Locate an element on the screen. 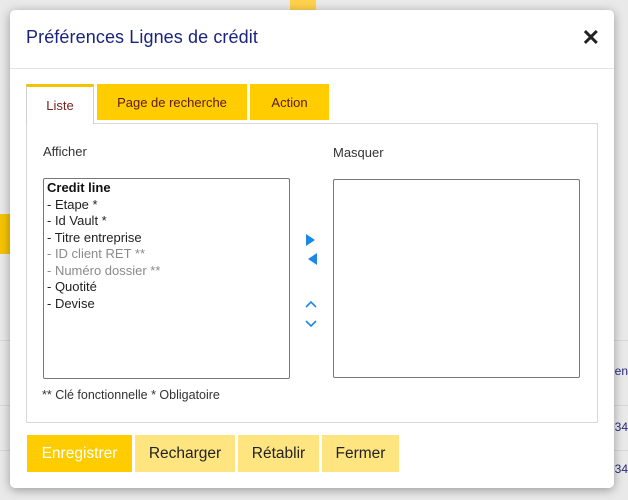 The width and height of the screenshot is (628, 500). dialog-title: Préférences Lignes de crédit is located at coordinates (142, 37).